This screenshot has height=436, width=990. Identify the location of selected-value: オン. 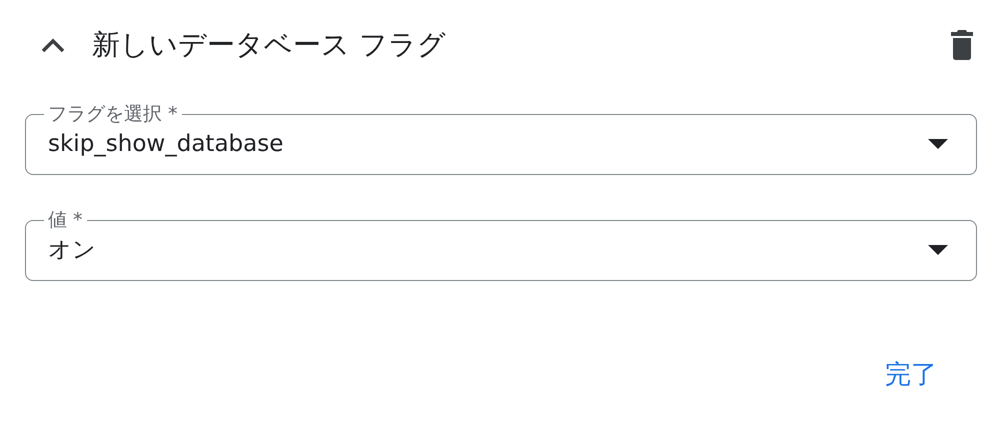
(72, 250).